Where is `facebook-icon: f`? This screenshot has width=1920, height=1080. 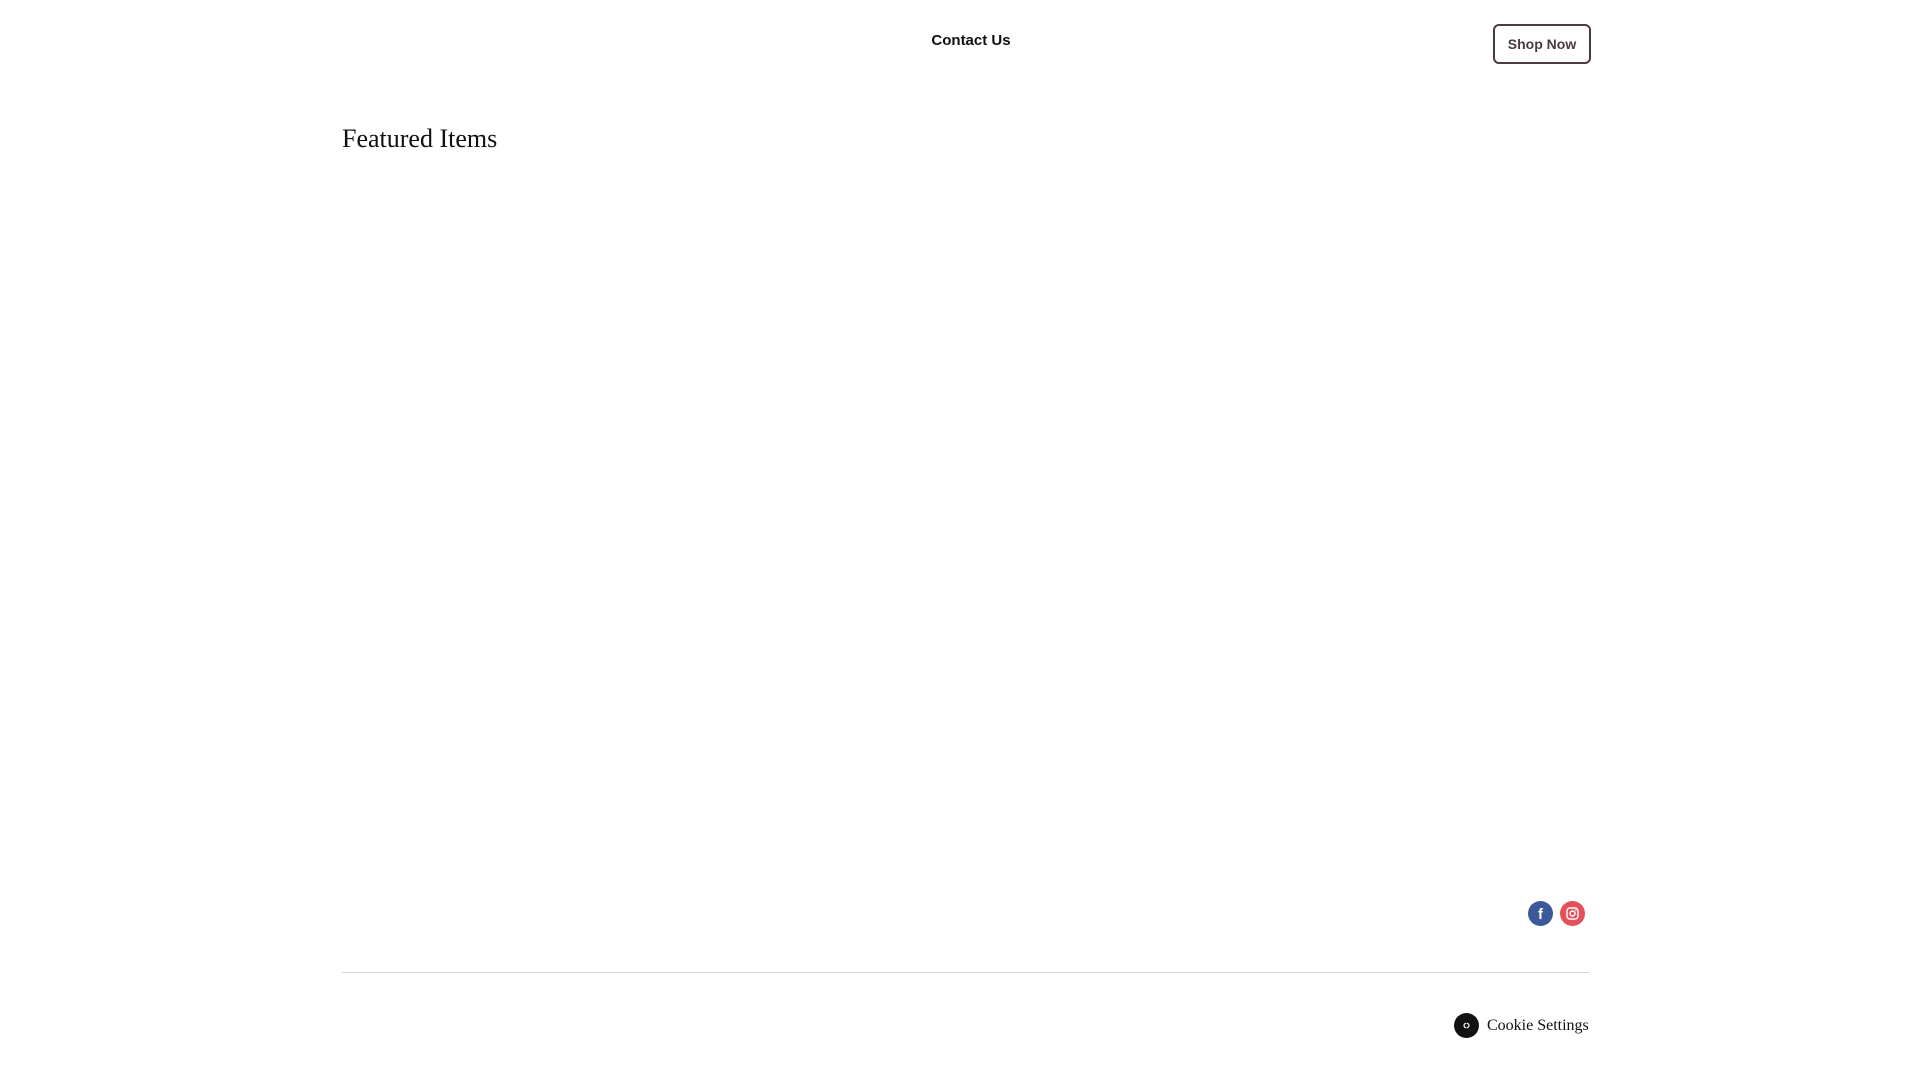
facebook-icon: f is located at coordinates (1540, 914).